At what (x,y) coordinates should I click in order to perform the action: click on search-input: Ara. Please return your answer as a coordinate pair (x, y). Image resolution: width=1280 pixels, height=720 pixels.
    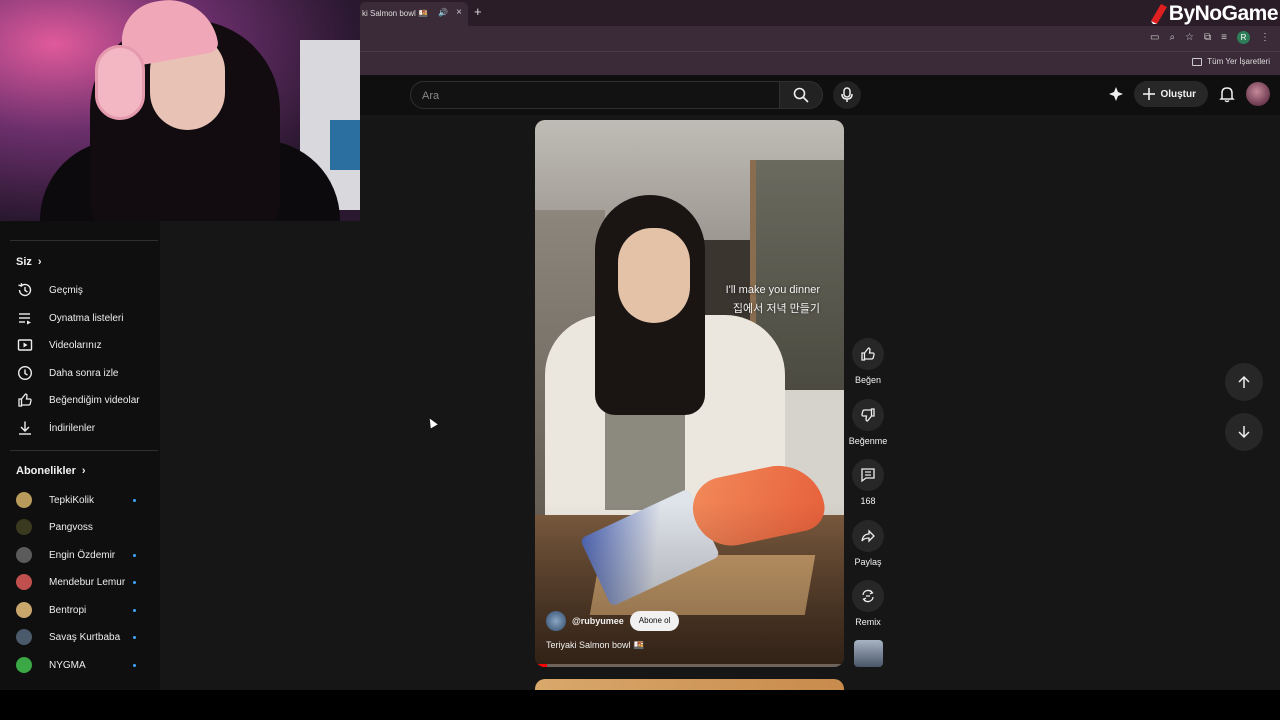
    Looking at the image, I should click on (595, 95).